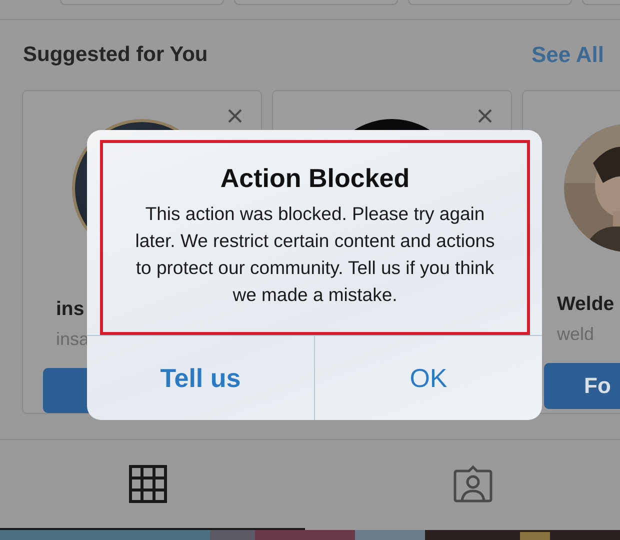 The height and width of the screenshot is (540, 620). I want to click on dialog-title: Action Blocked, so click(315, 178).